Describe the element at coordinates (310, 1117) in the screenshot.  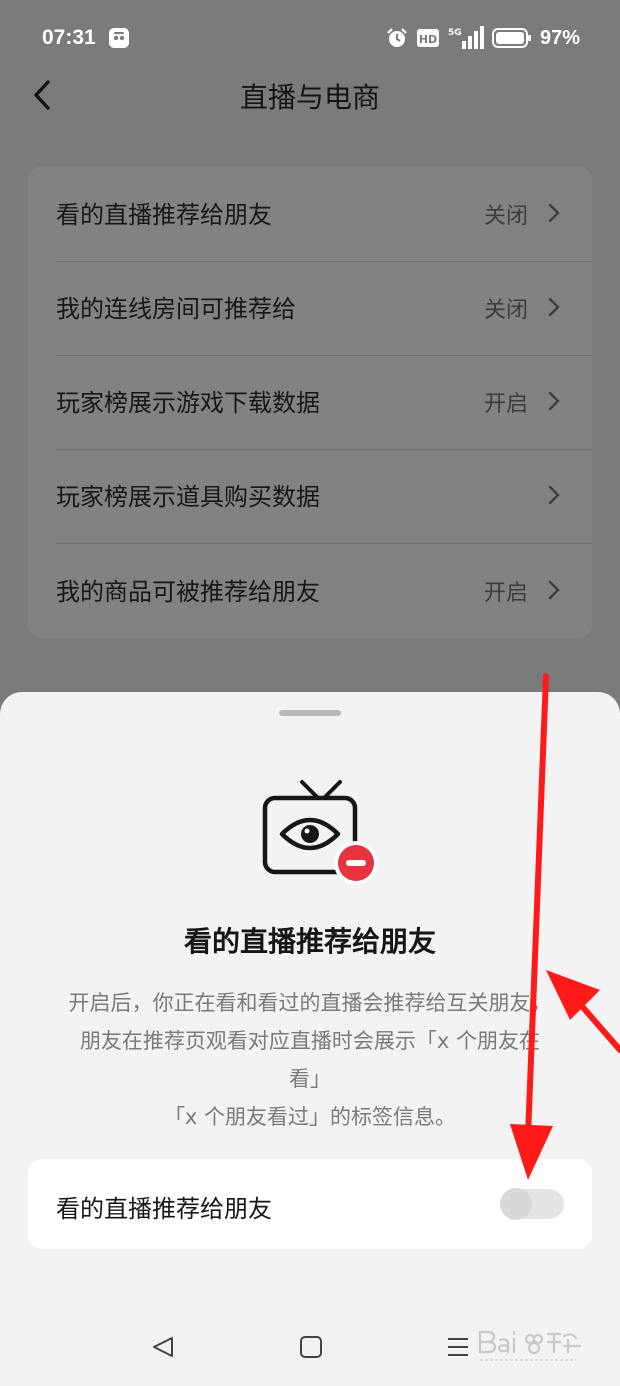
I see `description-line: 「x 个朋友看过」的标签信息。` at that location.